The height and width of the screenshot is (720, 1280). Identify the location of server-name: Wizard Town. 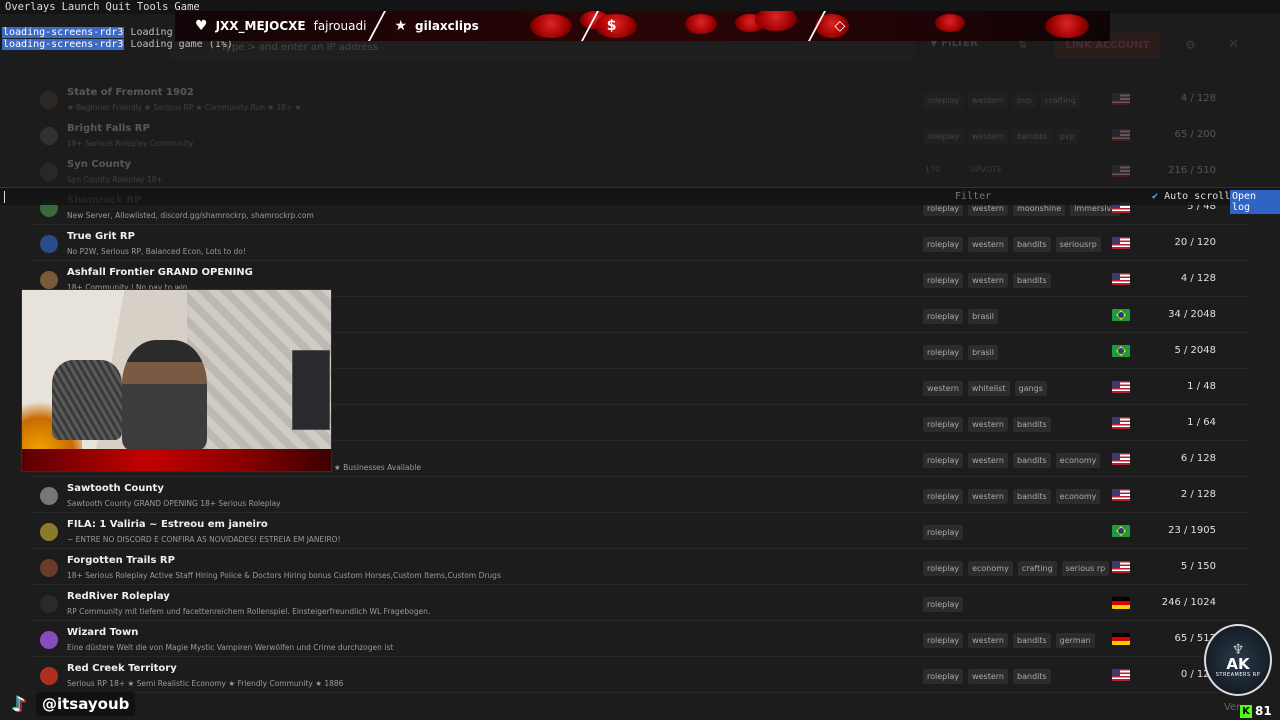
(103, 632).